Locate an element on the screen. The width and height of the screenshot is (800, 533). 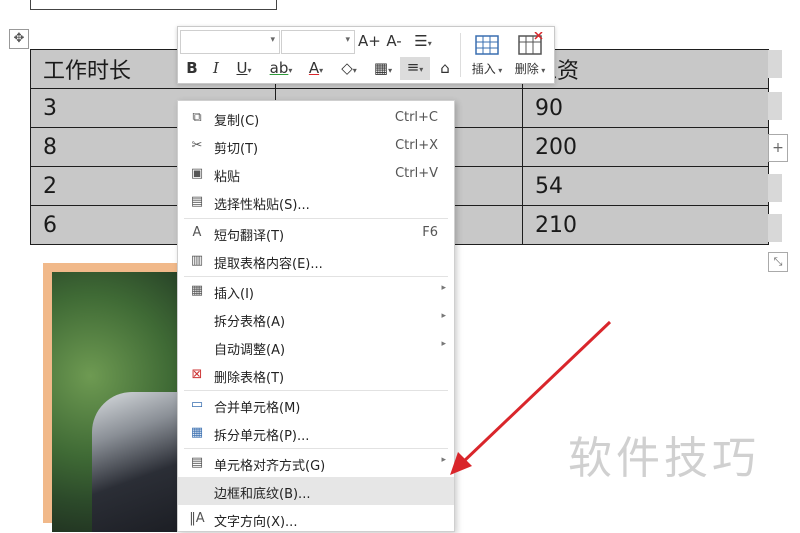
arrow-shaft is located at coordinates (536, 392).